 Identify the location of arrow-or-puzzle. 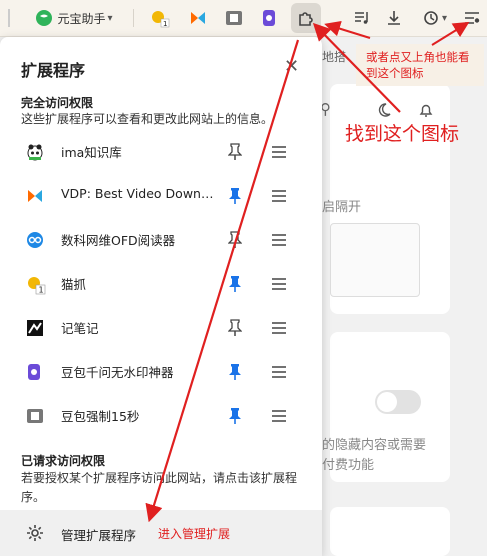
(347, 29).